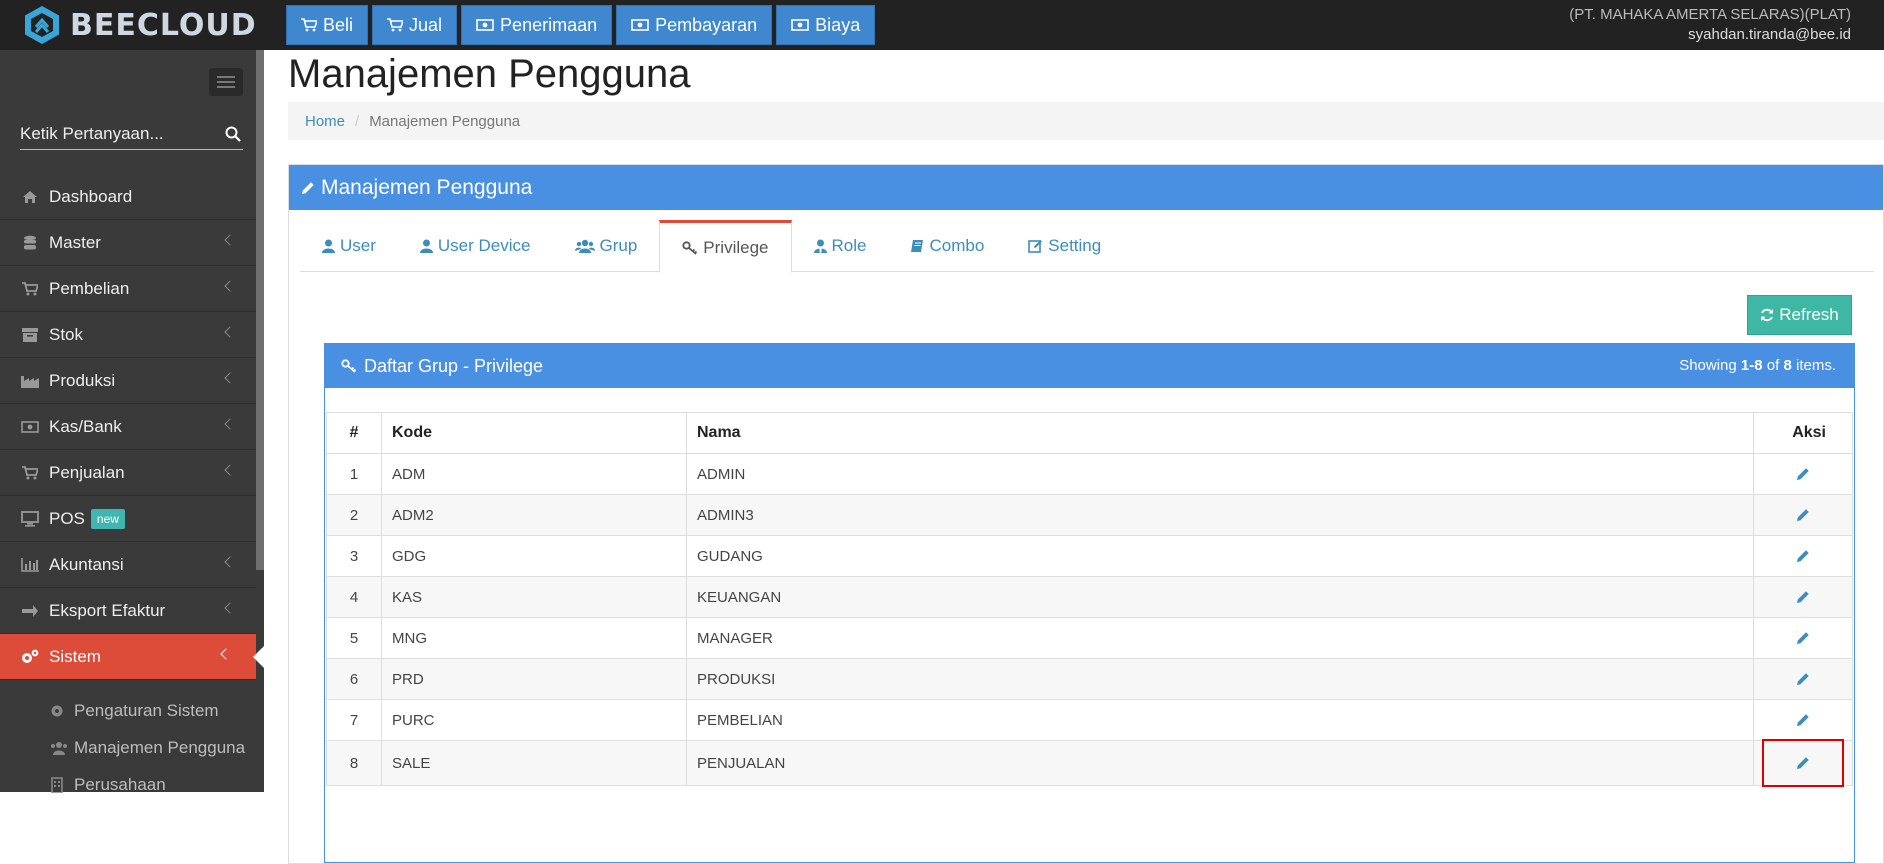 This screenshot has height=864, width=1884. I want to click on search-icon, so click(233, 134).